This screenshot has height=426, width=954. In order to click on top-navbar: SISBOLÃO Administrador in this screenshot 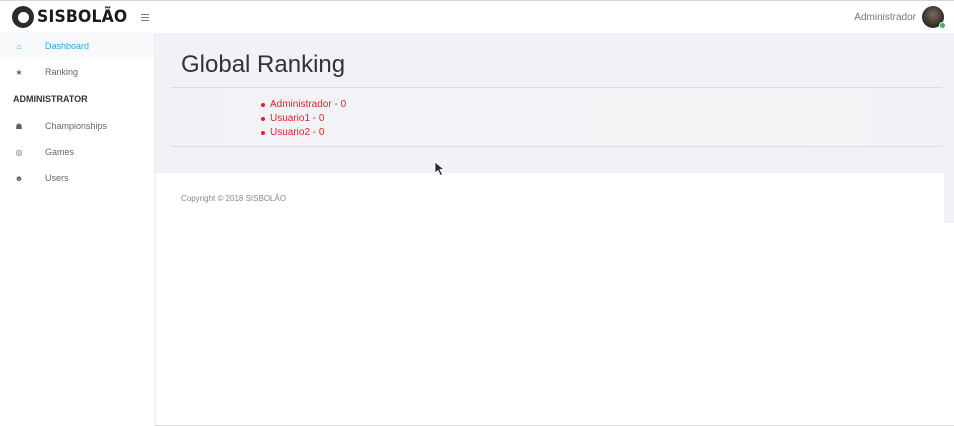, I will do `click(477, 17)`.